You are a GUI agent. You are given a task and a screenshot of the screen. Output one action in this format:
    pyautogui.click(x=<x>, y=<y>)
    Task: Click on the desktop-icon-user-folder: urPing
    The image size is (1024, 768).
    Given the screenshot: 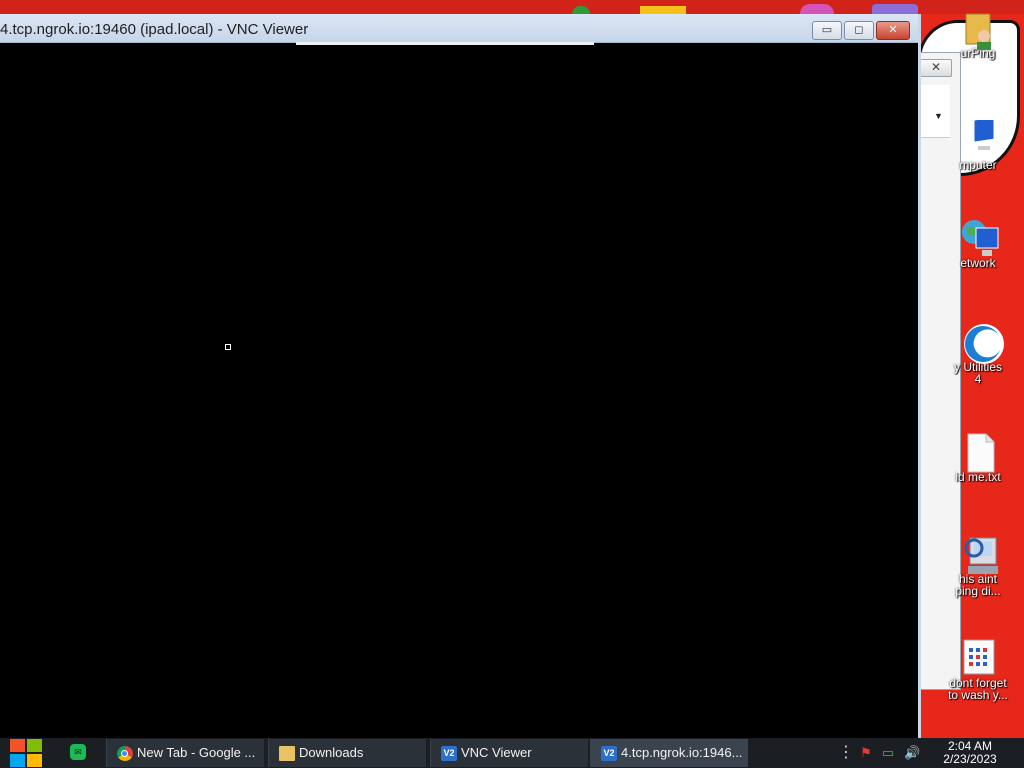 What is the action you would take?
    pyautogui.click(x=978, y=33)
    